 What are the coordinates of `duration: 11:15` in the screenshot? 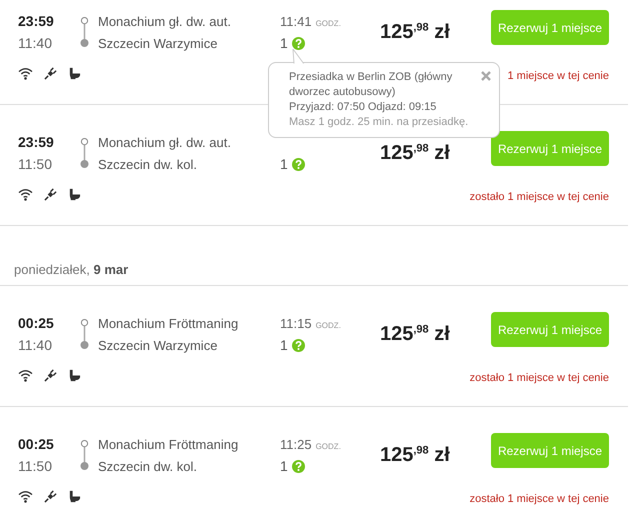 It's located at (296, 323).